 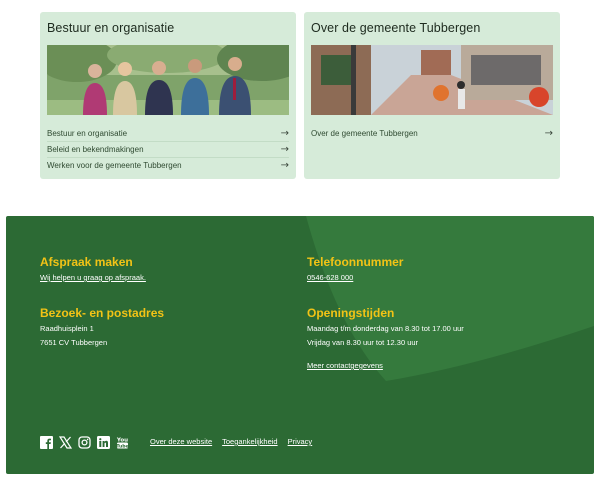 I want to click on hours-heading: Openingstijden, so click(x=351, y=313).